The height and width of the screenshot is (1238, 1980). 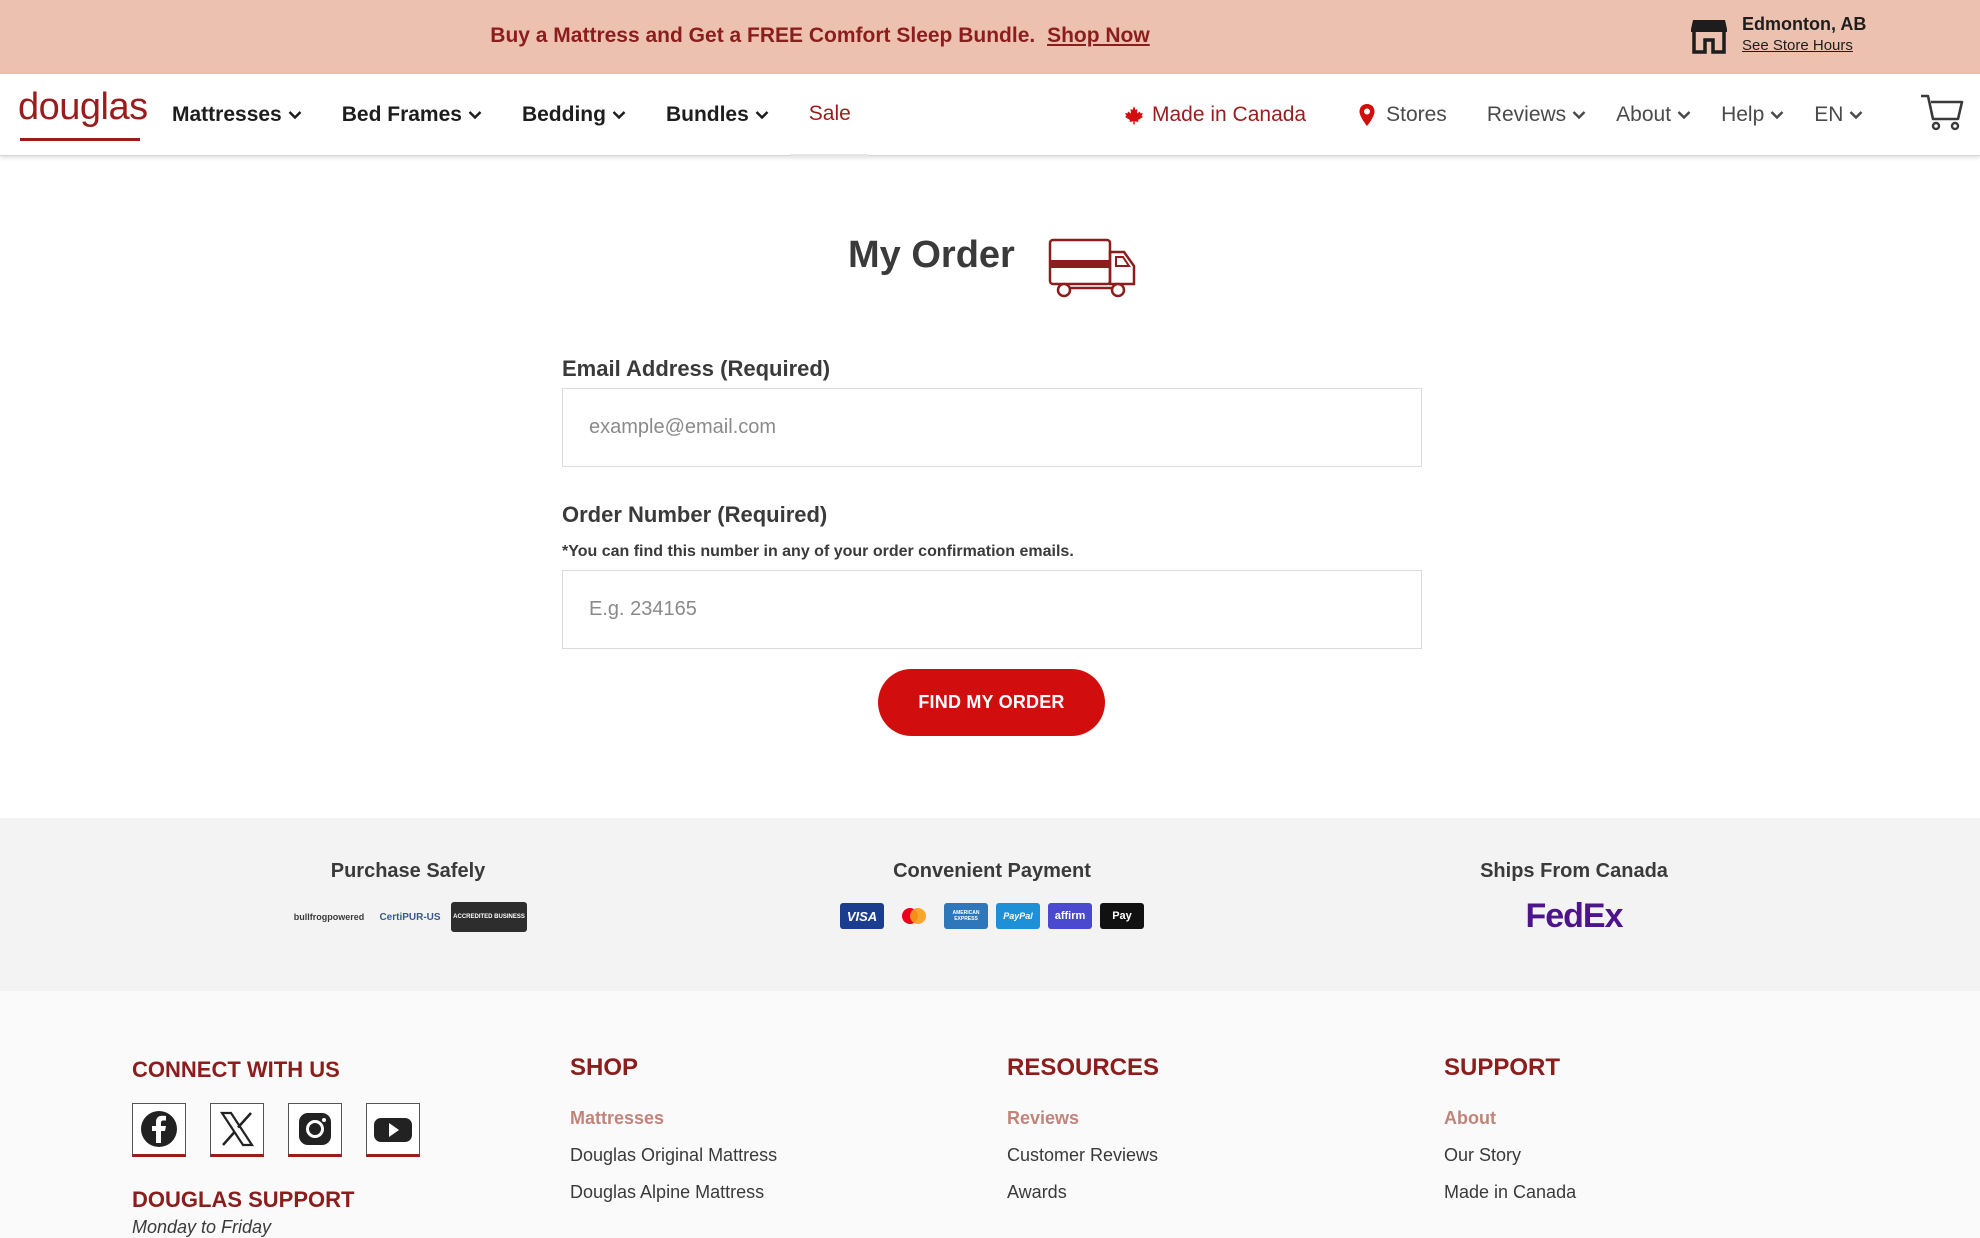 I want to click on footer-link: Made in Canada, so click(x=1510, y=1192).